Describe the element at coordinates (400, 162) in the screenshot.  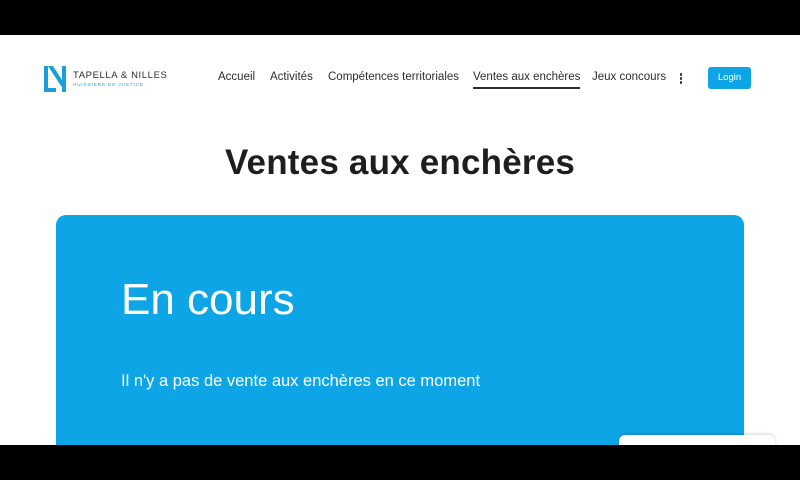
I see `page-title: Ventes aux enchères` at that location.